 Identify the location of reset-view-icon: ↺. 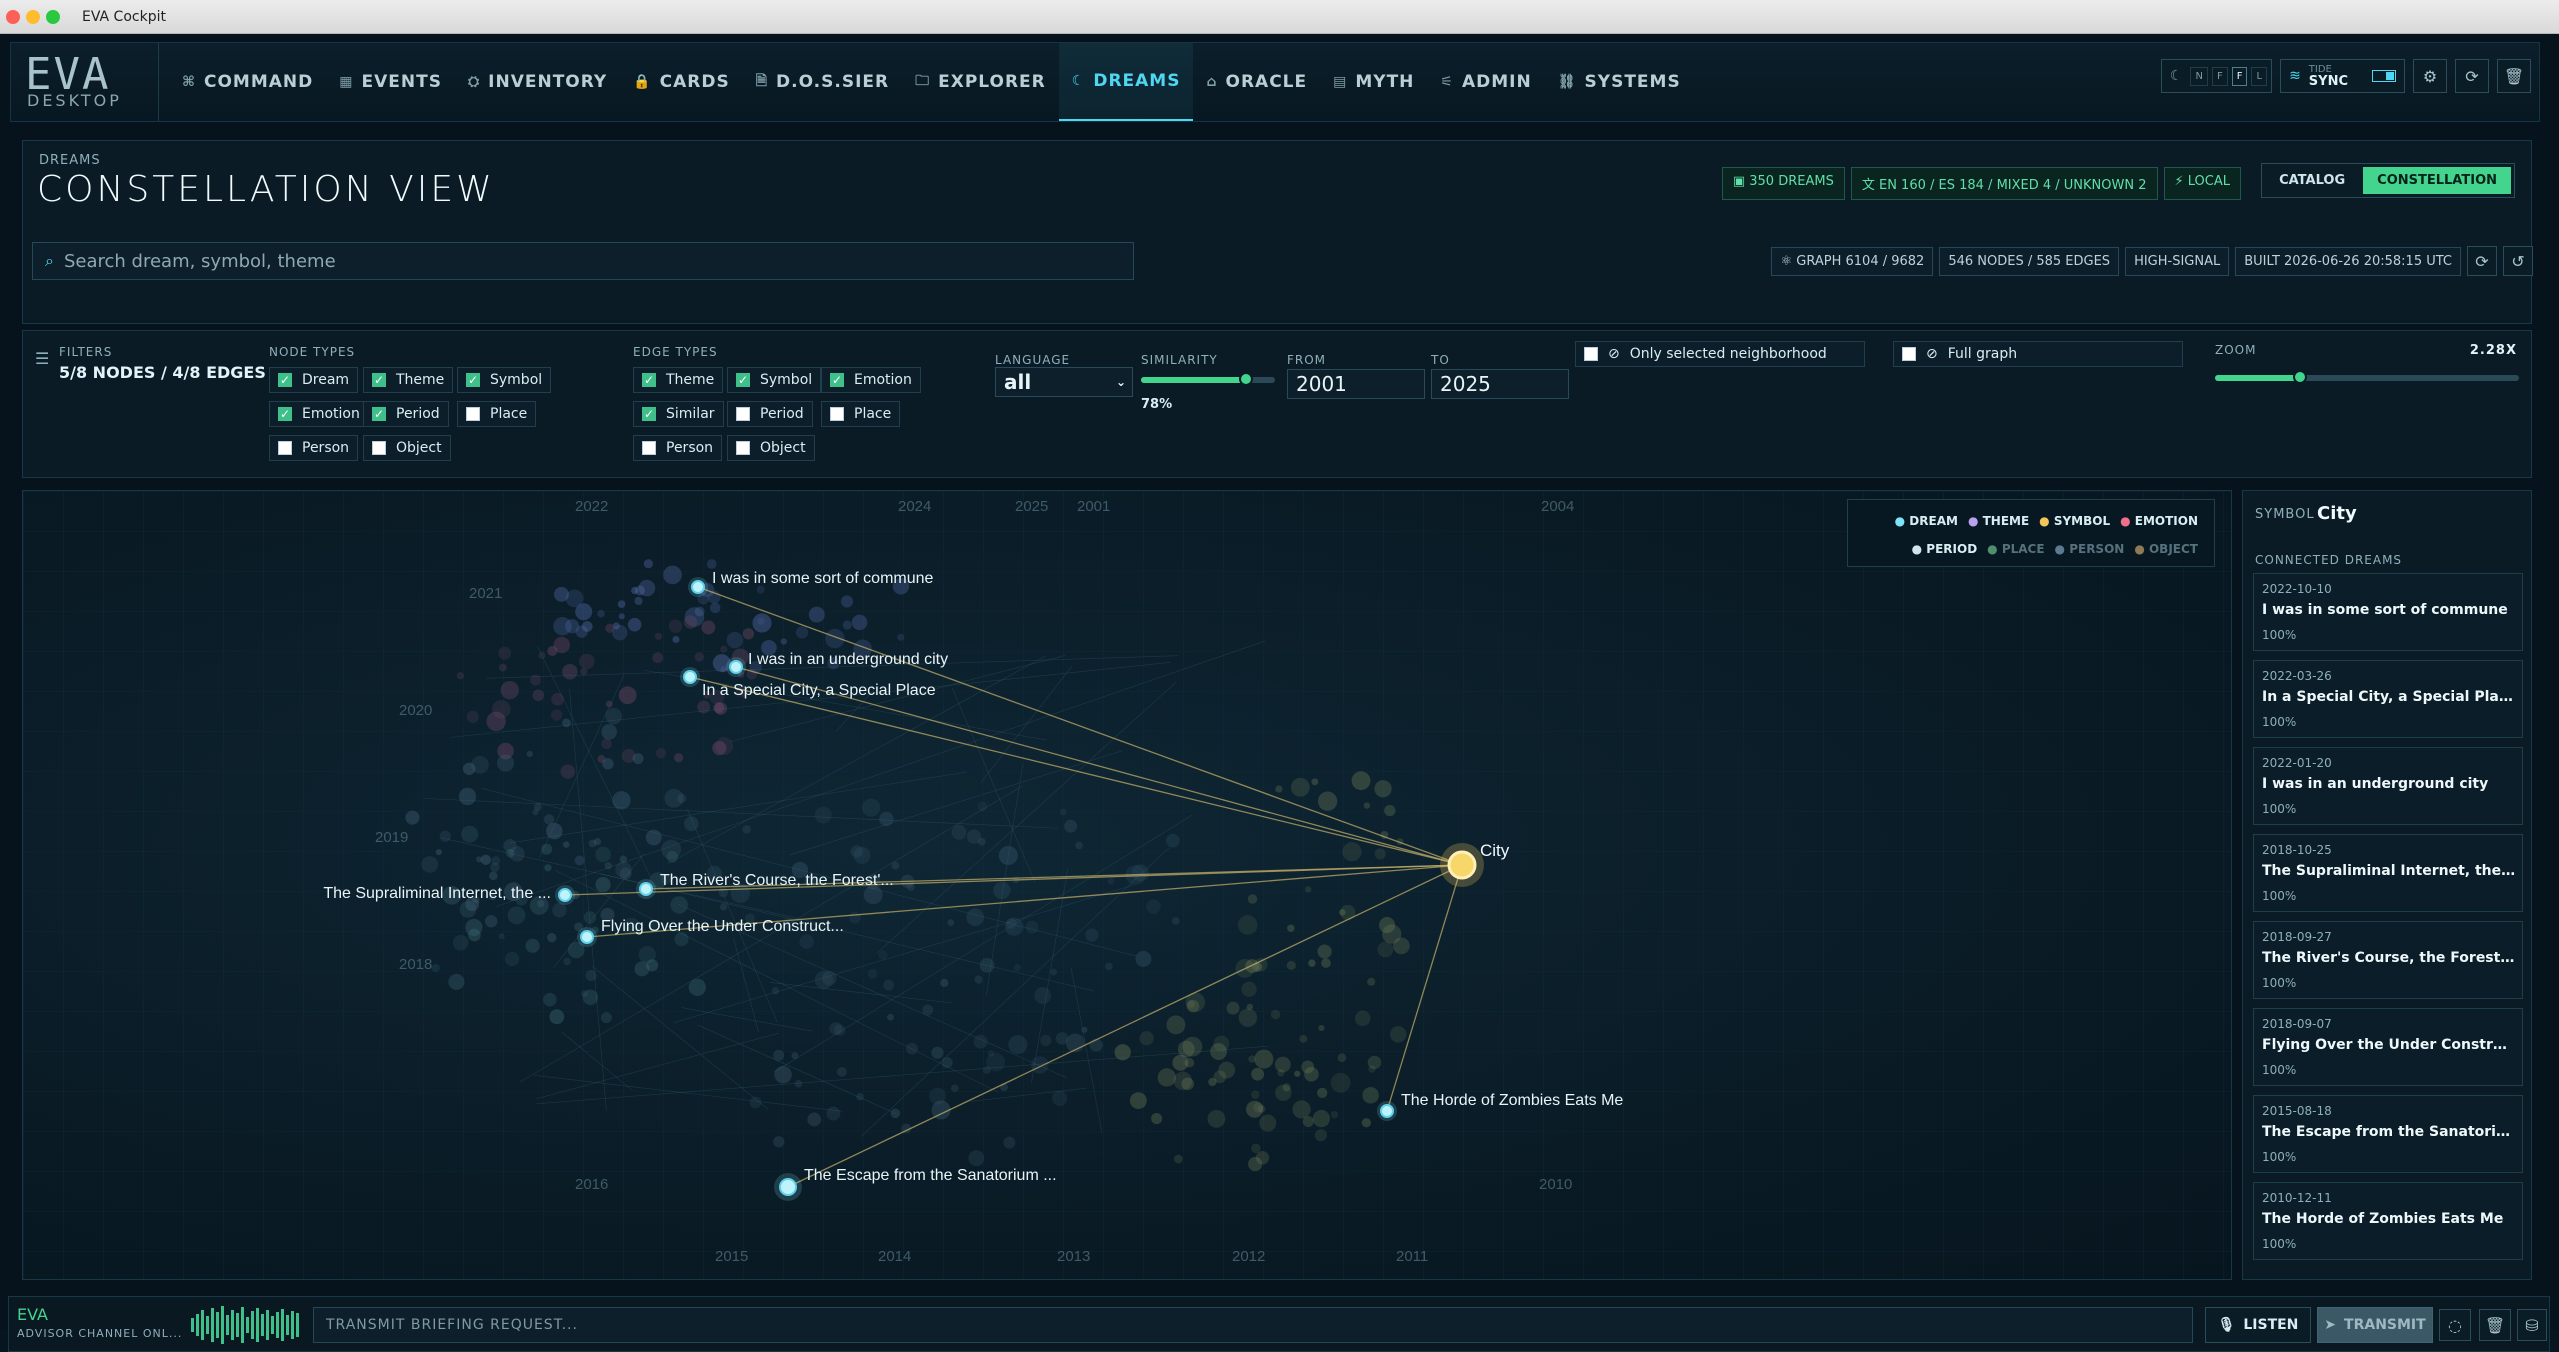
(2518, 261).